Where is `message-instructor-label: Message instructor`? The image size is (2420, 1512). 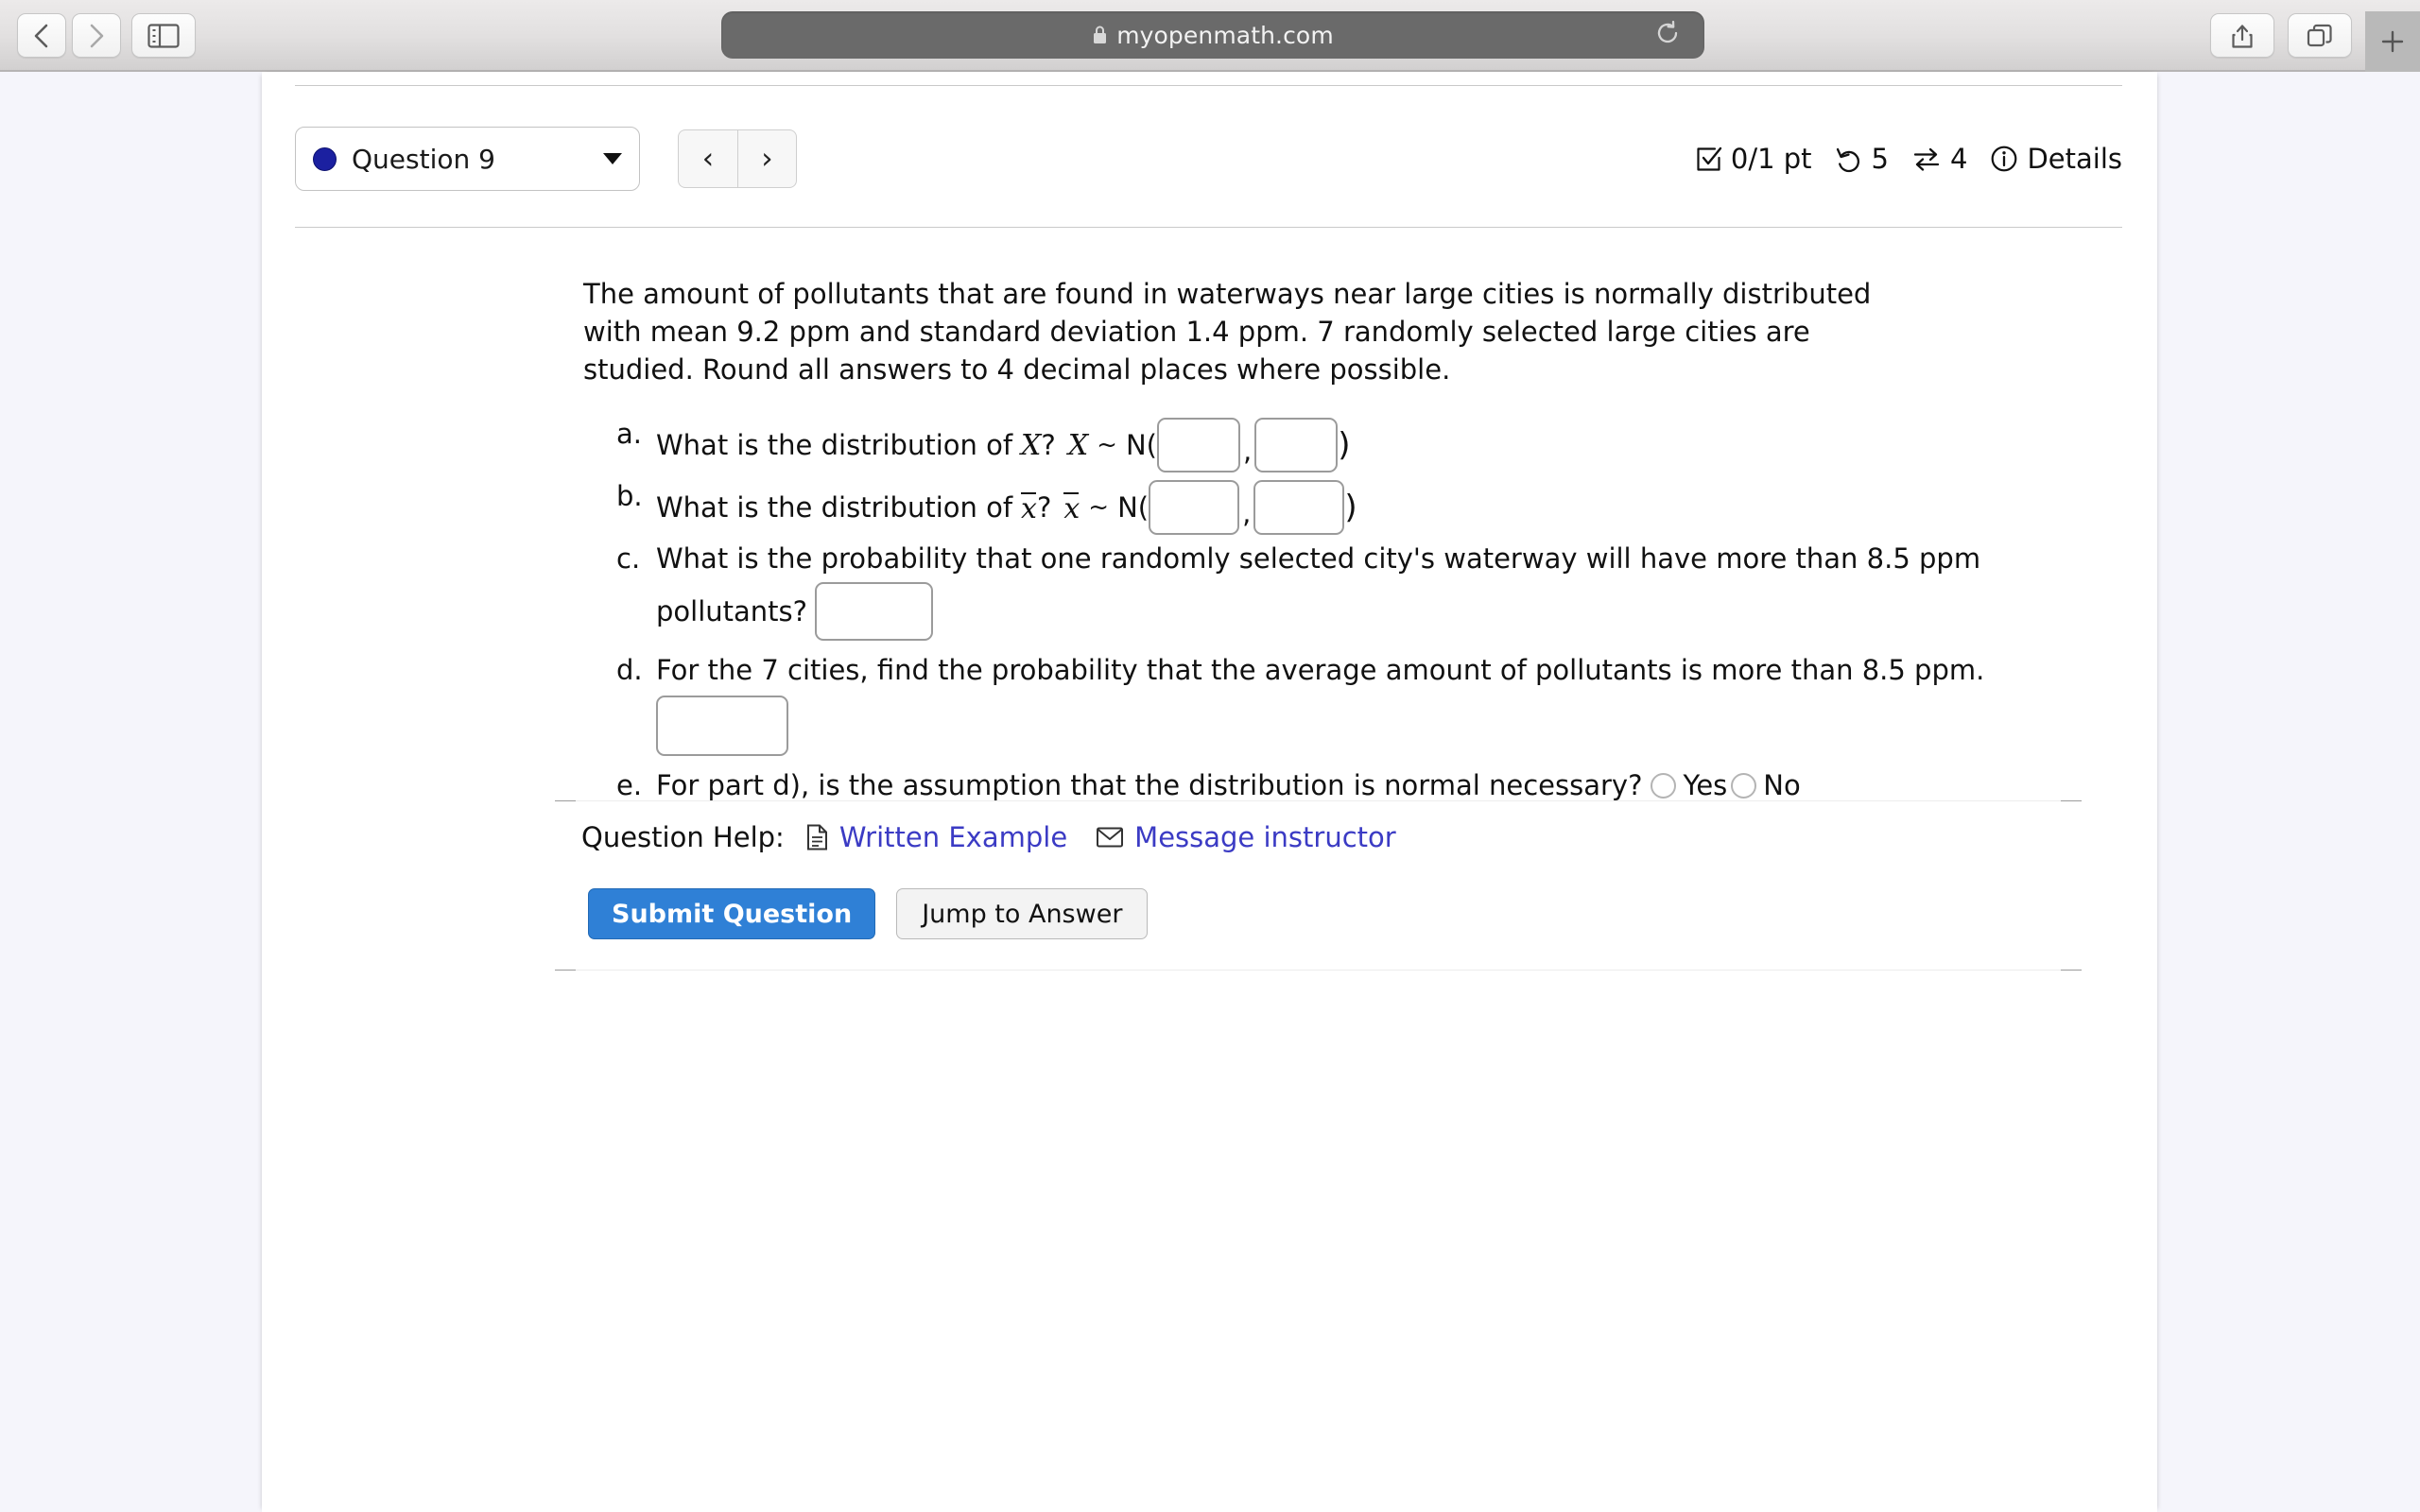
message-instructor-label: Message instructor is located at coordinates (1265, 837).